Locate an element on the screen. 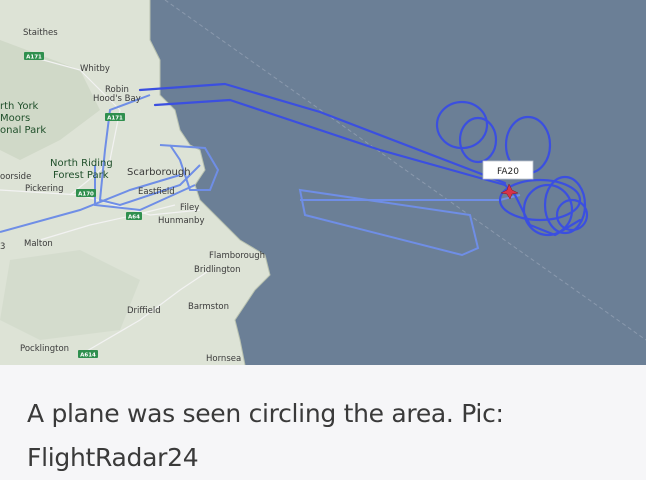  place-label-pocklington: Pocklington is located at coordinates (44, 349).